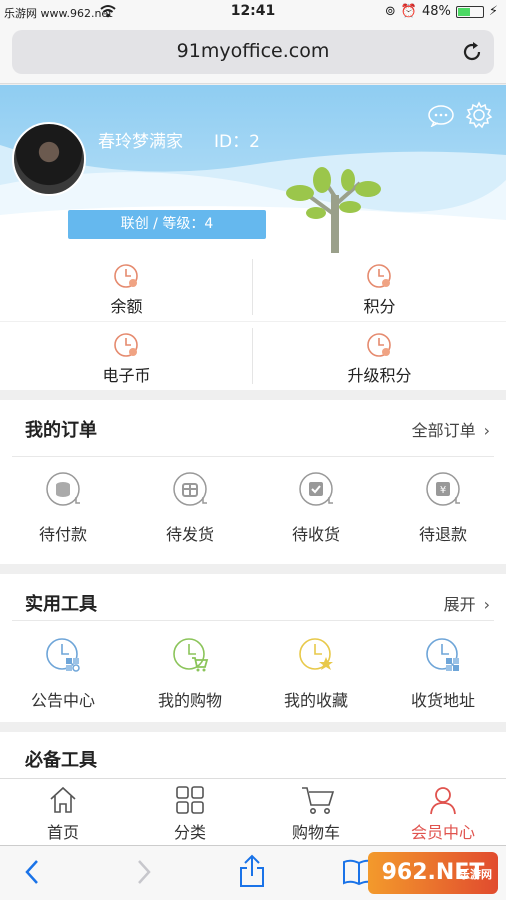 The width and height of the screenshot is (506, 900). I want to click on message-icon, so click(441, 116).